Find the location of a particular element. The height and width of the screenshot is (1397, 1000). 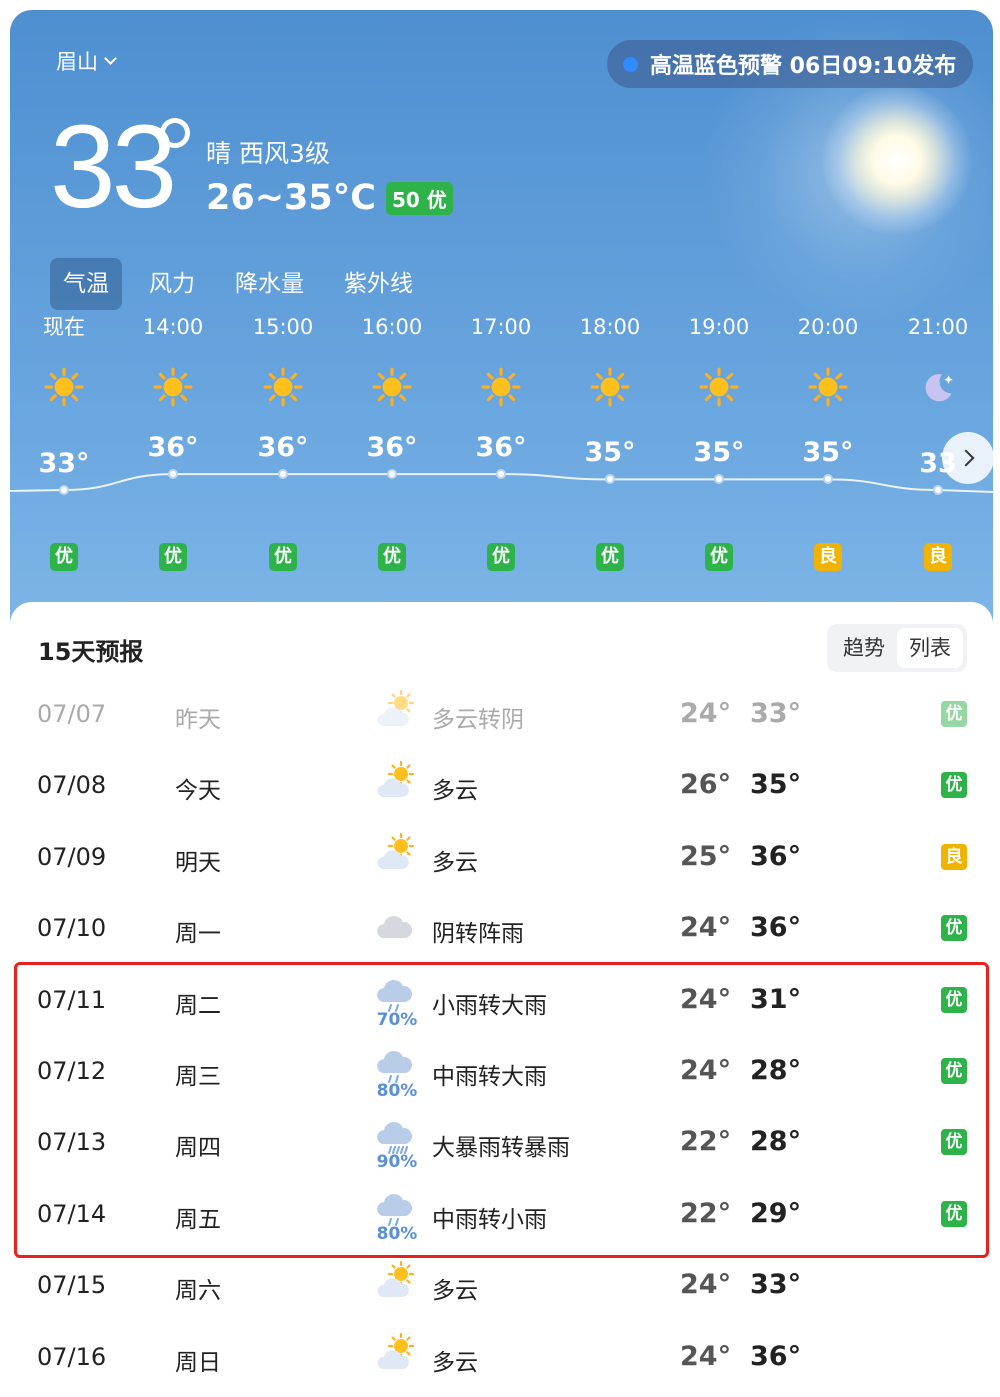

tab-uv: 紫外线 is located at coordinates (378, 284).